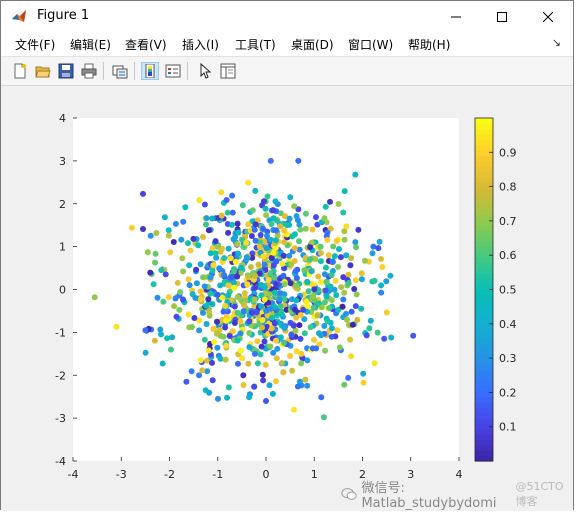 The image size is (576, 515). Describe the element at coordinates (287, 16) in the screenshot. I see `title-bar: Figure 1` at that location.